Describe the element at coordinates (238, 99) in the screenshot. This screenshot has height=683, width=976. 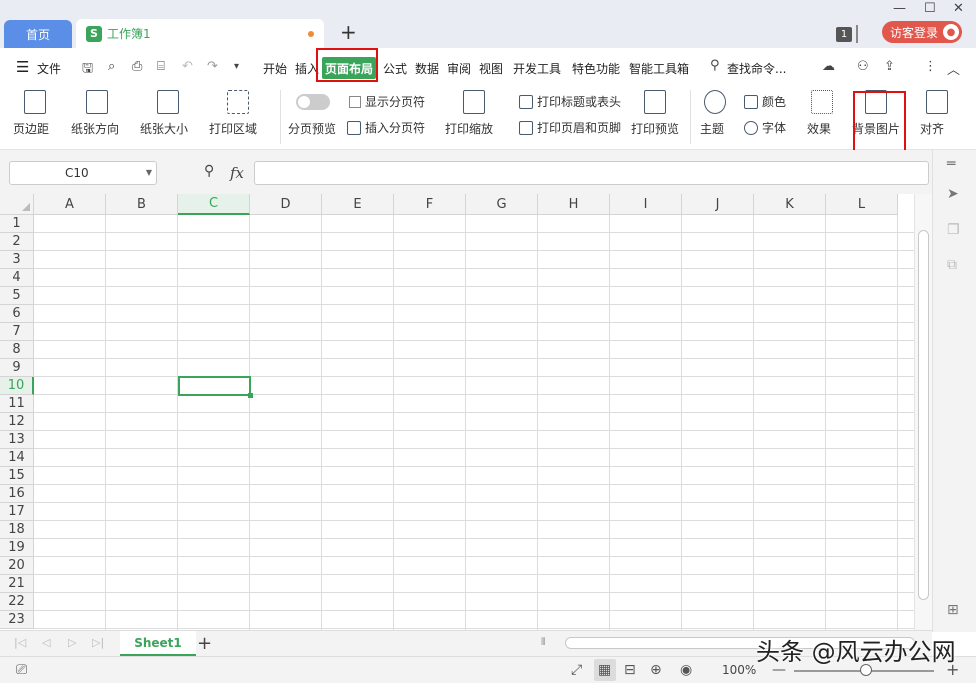
I see `print-area-button` at that location.